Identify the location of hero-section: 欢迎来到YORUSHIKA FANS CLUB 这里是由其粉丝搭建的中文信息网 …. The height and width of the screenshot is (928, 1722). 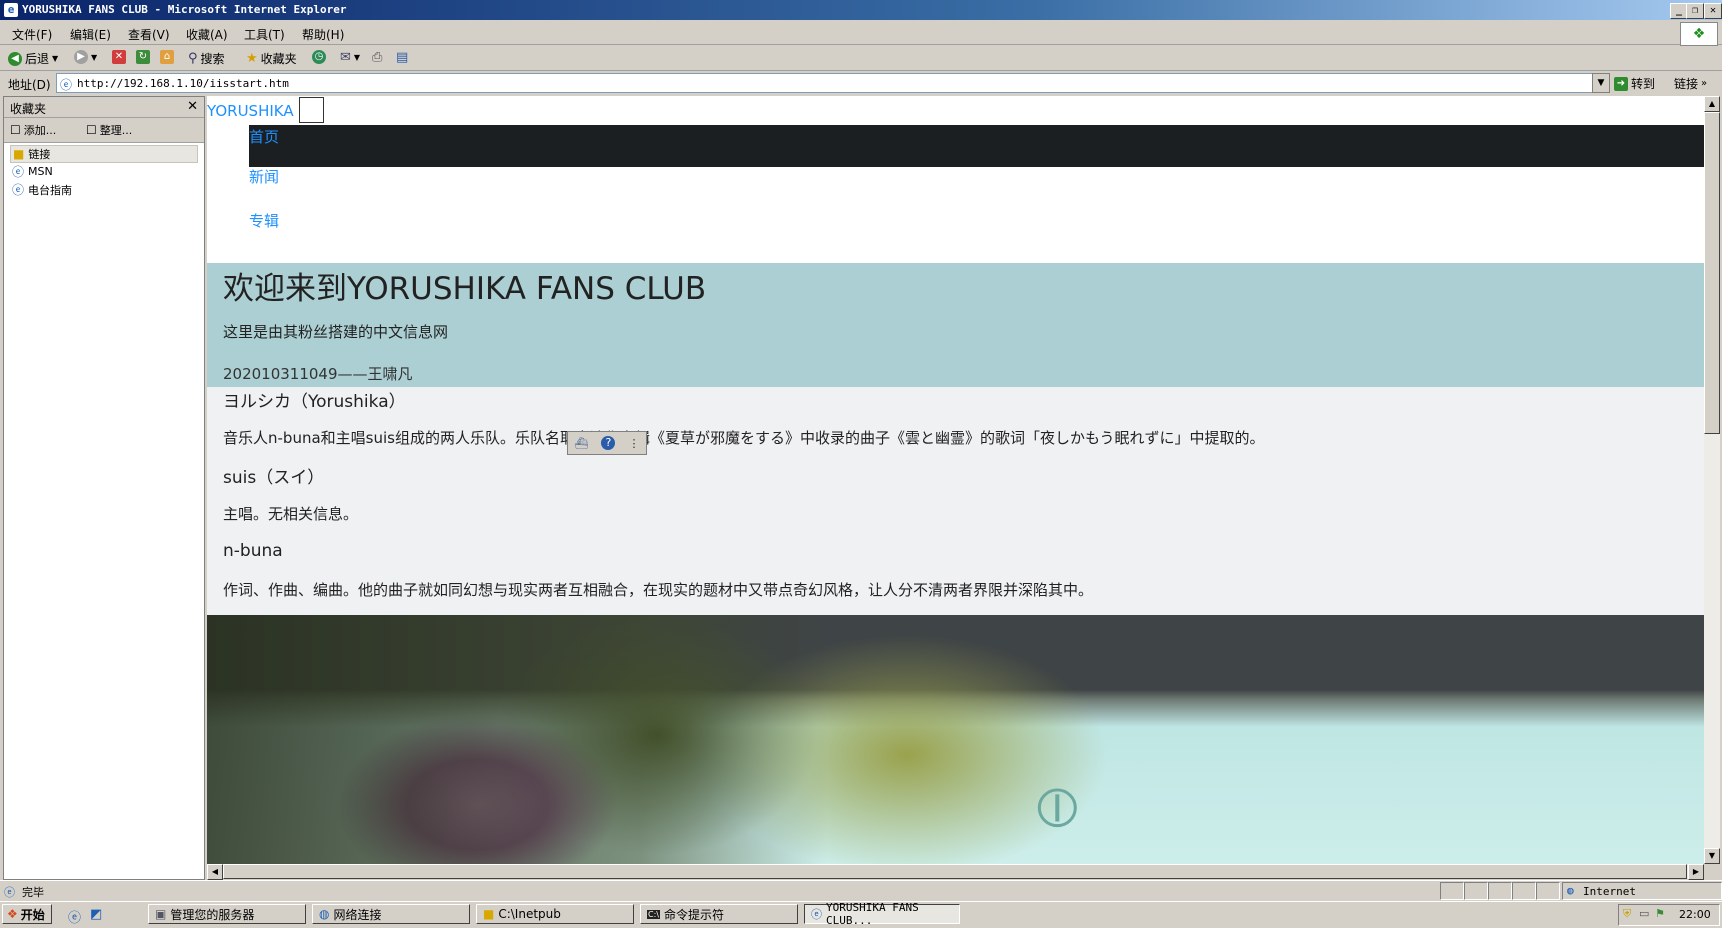
(955, 325).